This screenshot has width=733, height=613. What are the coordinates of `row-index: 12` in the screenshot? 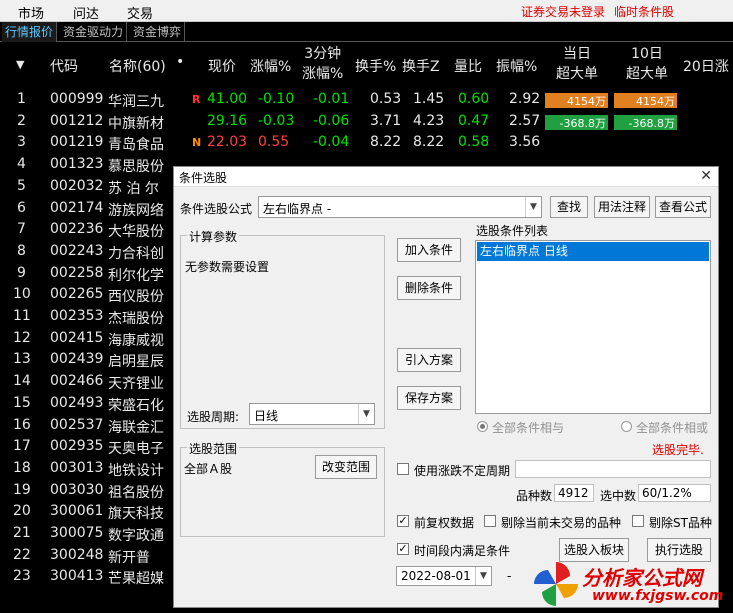 It's located at (22, 337).